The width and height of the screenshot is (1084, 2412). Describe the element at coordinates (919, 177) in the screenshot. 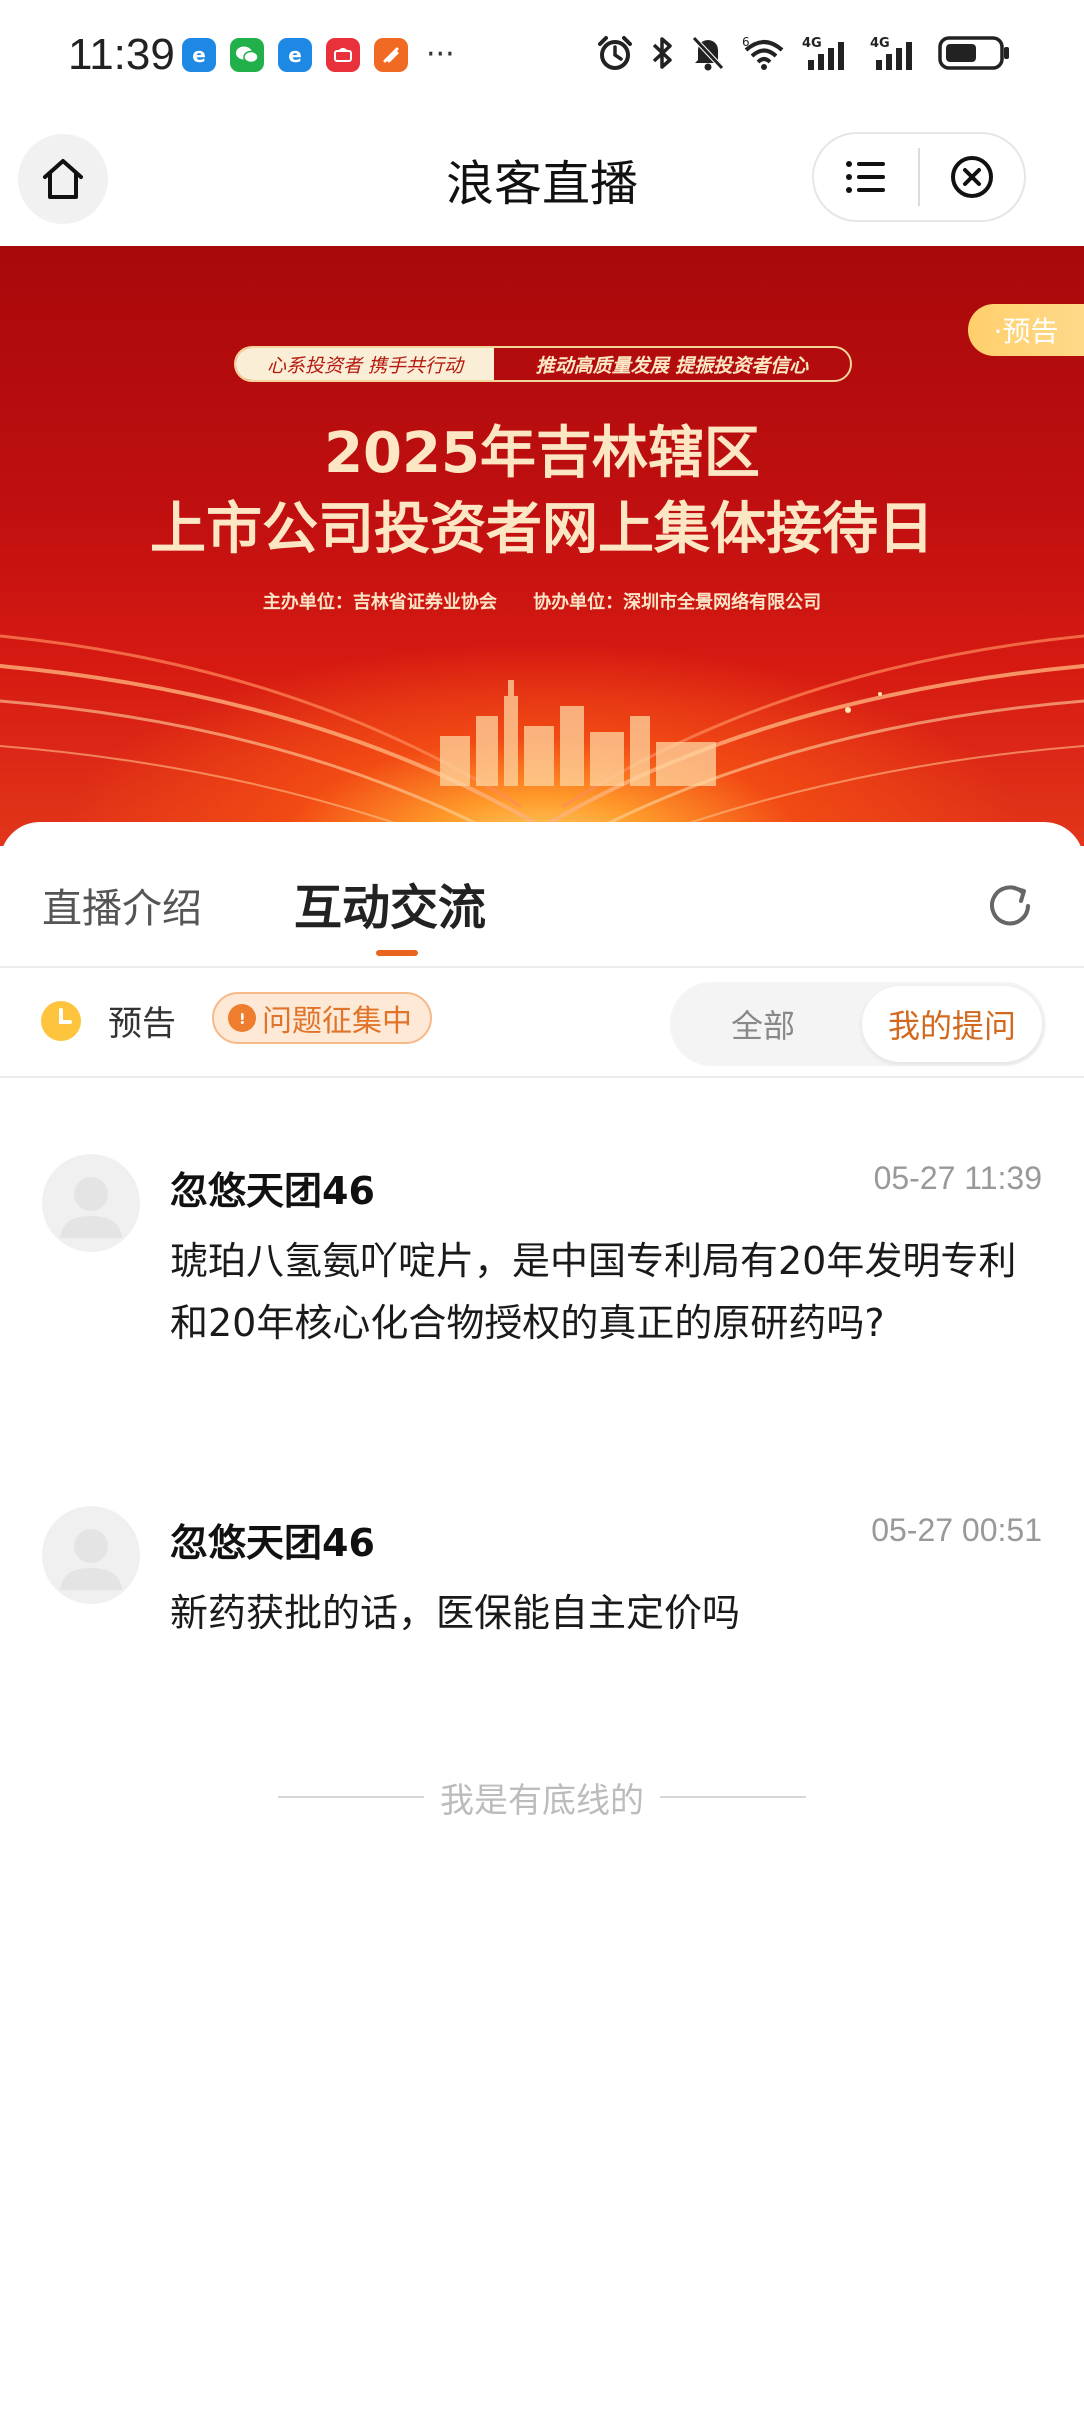

I see `mini-program-capsule` at that location.